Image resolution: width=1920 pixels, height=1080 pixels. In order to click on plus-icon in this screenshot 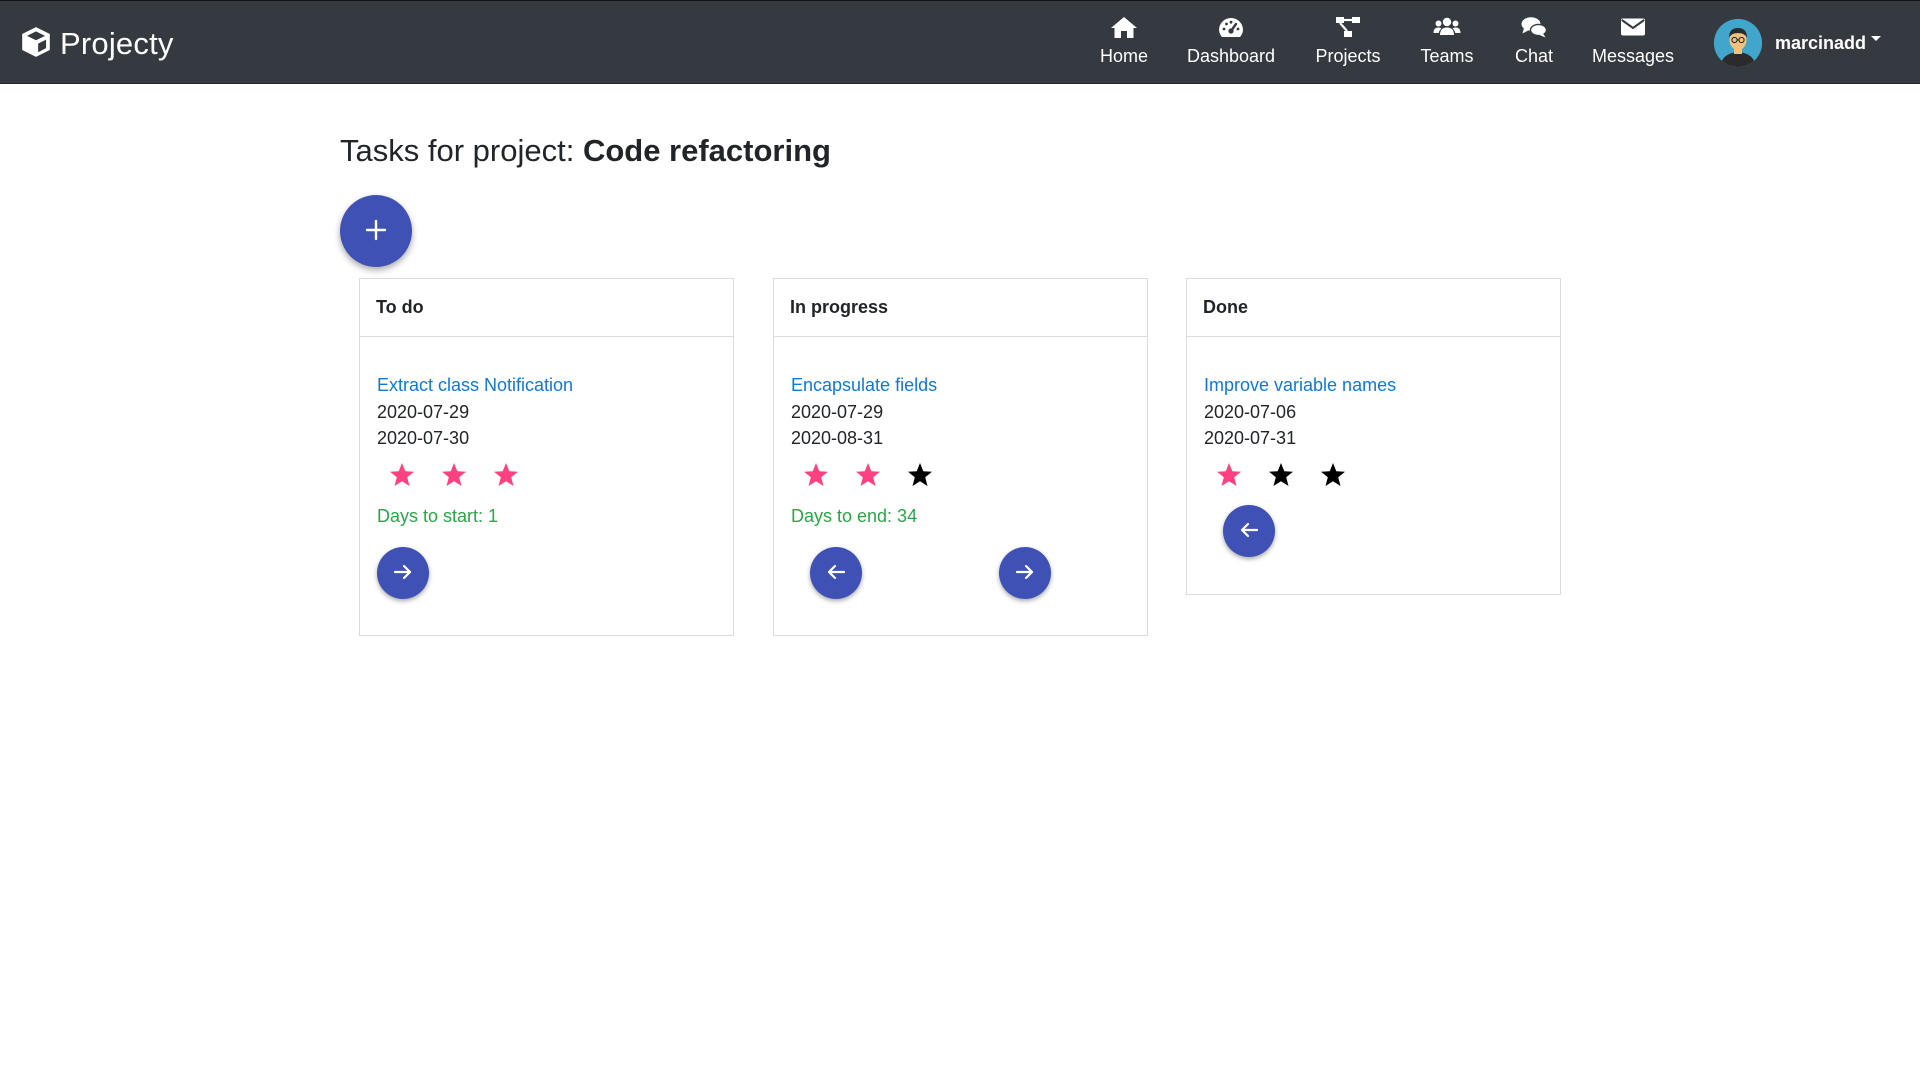, I will do `click(376, 231)`.